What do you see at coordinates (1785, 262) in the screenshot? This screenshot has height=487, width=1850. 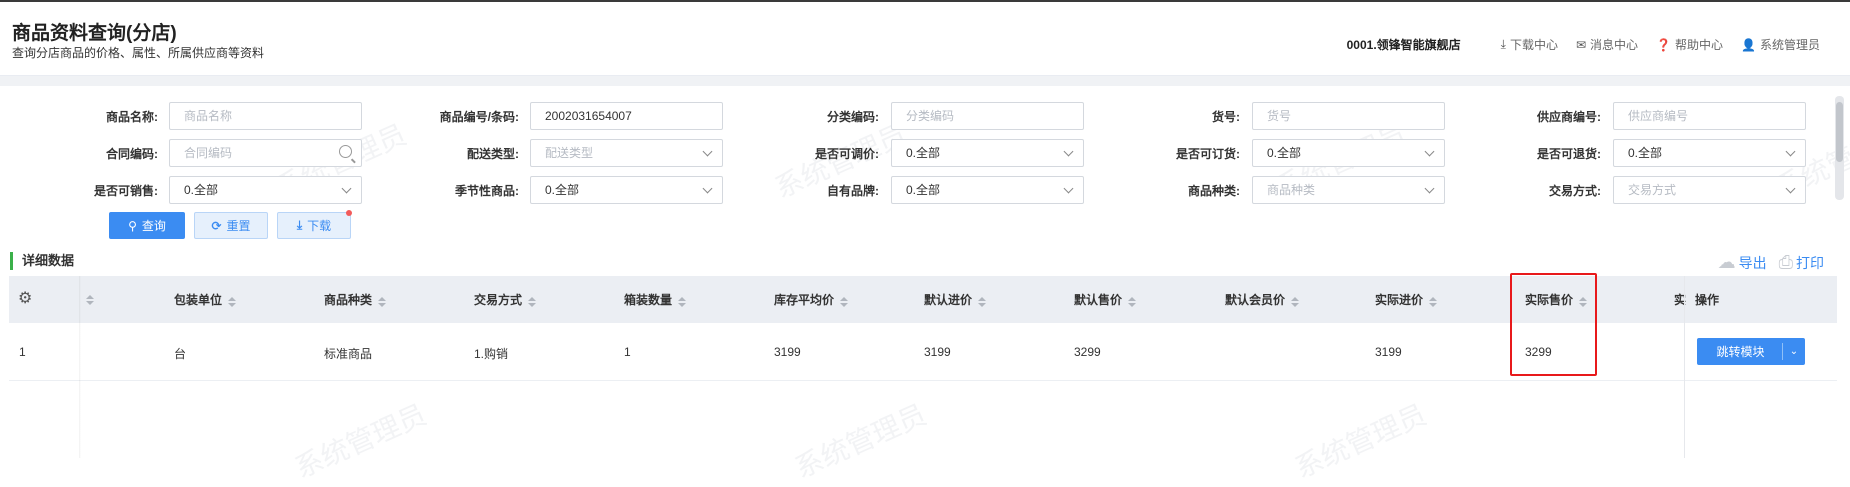 I see `printer-icon: ⎙` at bounding box center [1785, 262].